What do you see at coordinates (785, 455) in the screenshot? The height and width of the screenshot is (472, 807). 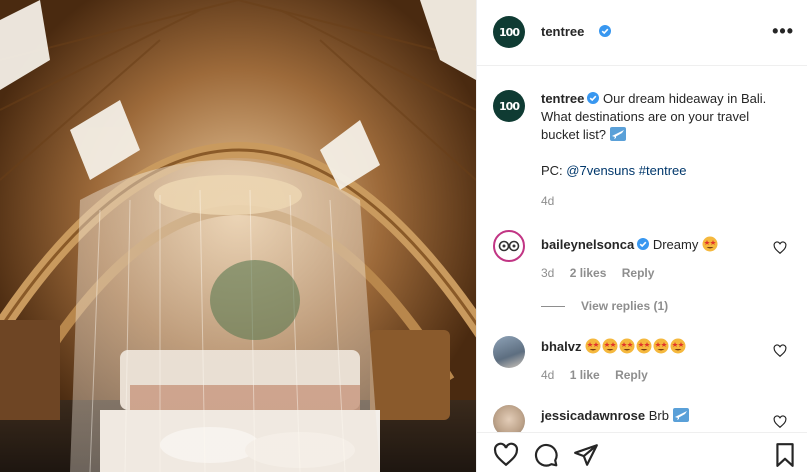 I see `save-icon` at bounding box center [785, 455].